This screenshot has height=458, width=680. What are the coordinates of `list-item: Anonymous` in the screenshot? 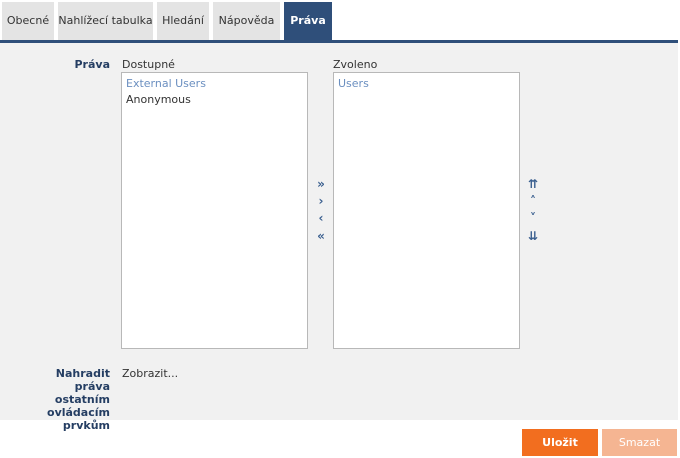 It's located at (214, 100).